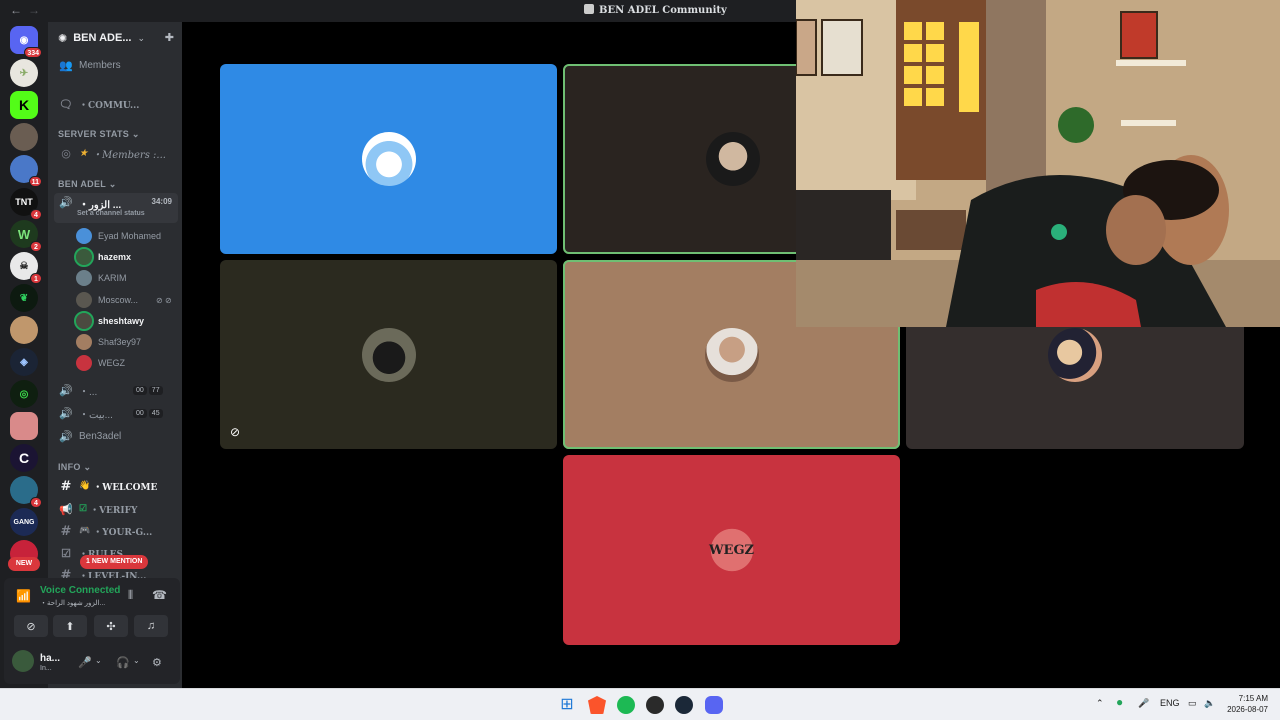 This screenshot has width=1280, height=720. Describe the element at coordinates (655, 10) in the screenshot. I see `window-title: BEN ADEL Community` at that location.